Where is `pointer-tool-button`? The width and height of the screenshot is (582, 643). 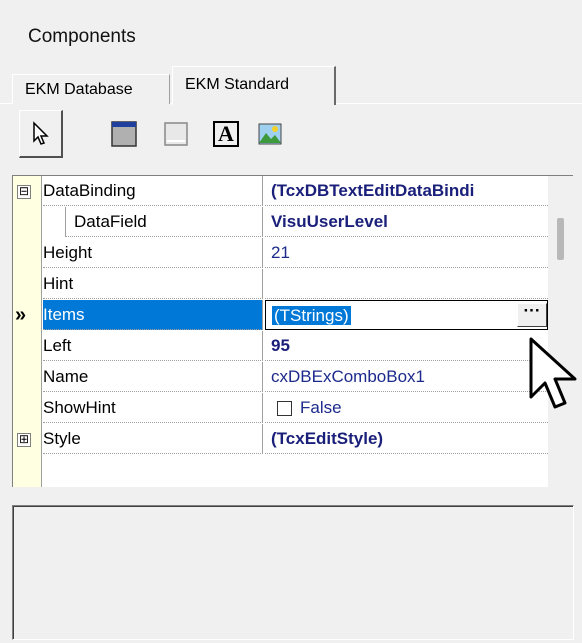 pointer-tool-button is located at coordinates (41, 134).